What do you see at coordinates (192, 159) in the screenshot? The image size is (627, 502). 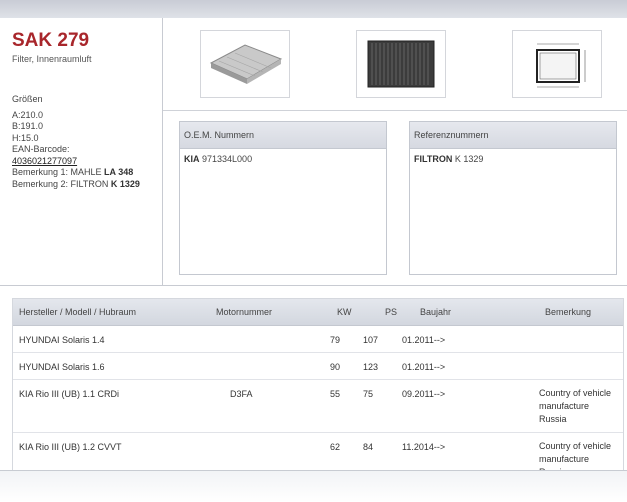 I see `oem-brand: KIA` at bounding box center [192, 159].